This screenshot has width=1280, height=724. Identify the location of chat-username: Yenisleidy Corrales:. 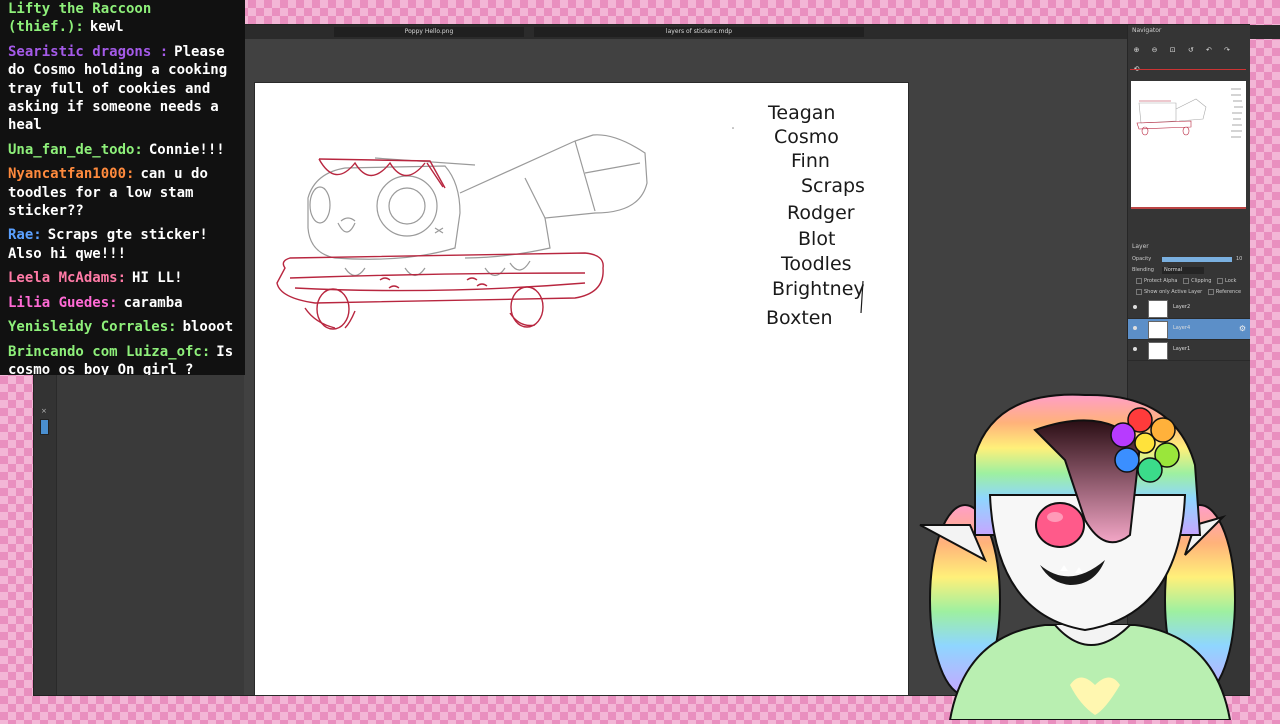
(92, 327).